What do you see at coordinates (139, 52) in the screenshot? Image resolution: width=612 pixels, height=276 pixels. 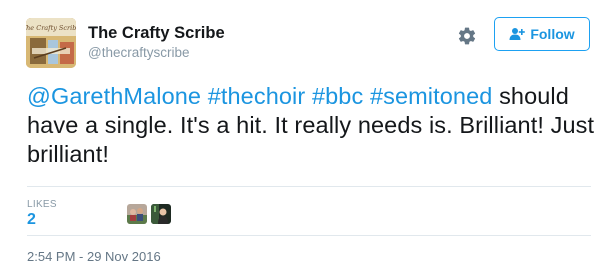 I see `author-handle: @thecraftyscribe` at bounding box center [139, 52].